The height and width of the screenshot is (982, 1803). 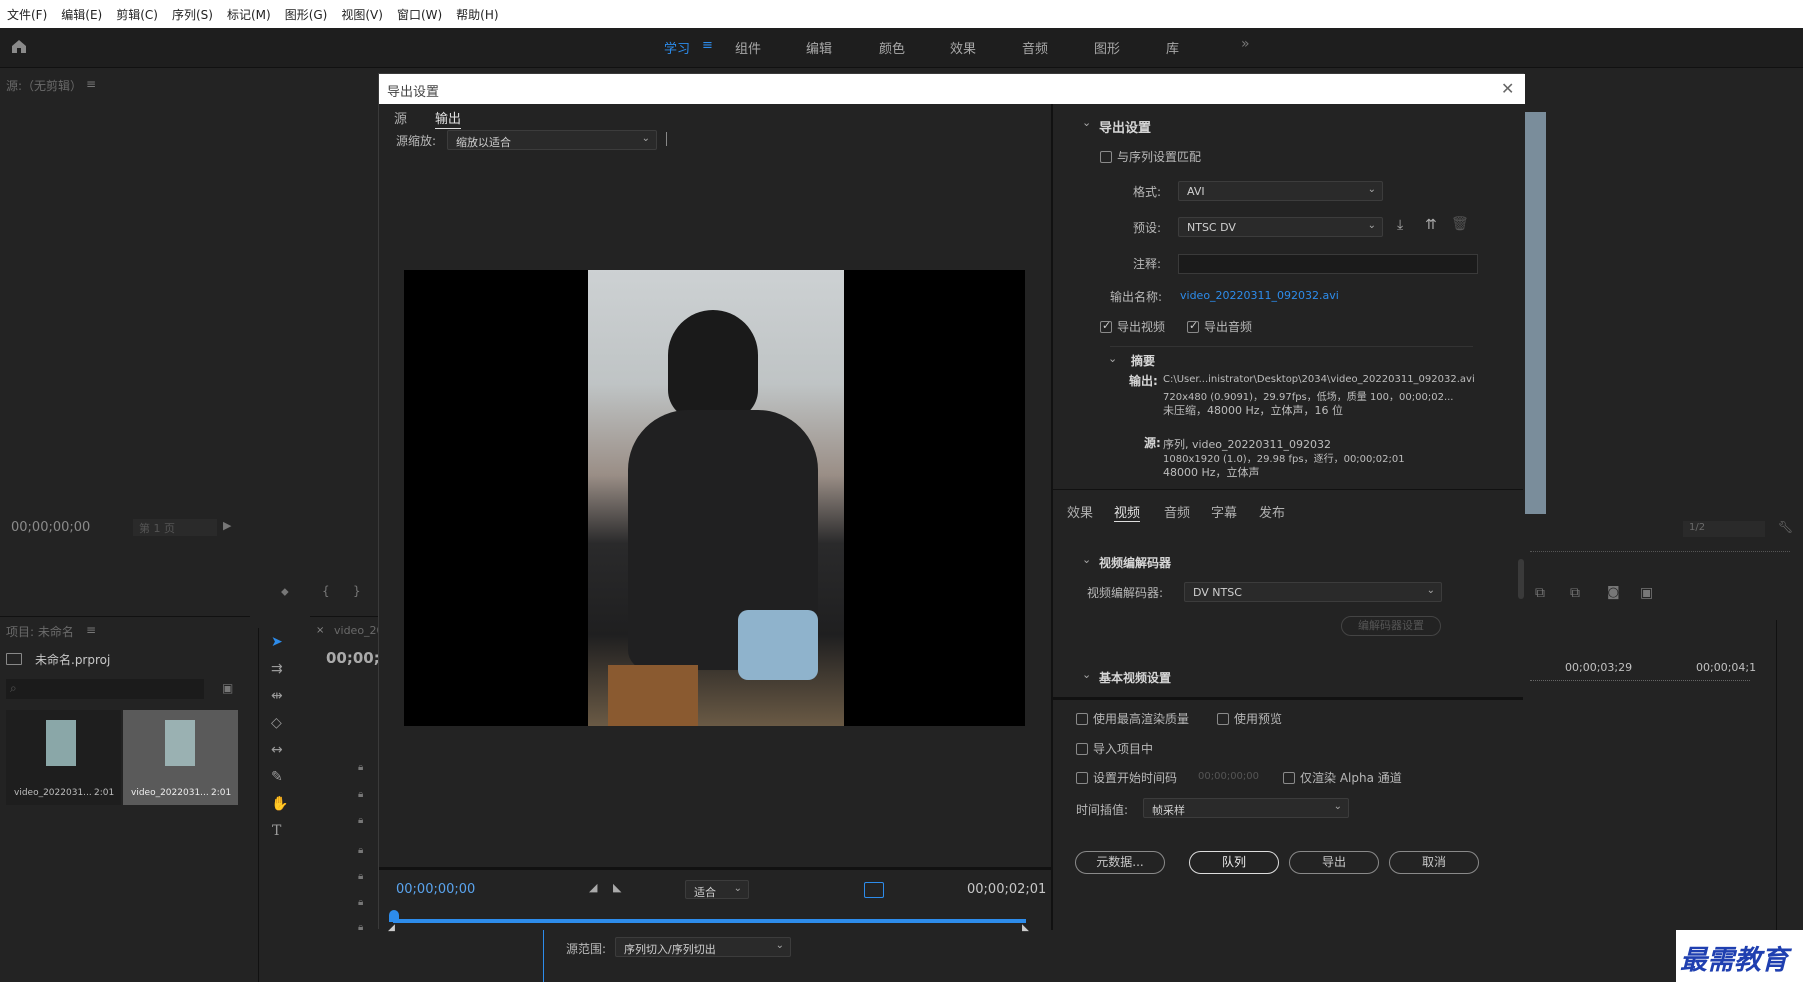 I want to click on use-preview-checkbox: 使用预览, so click(x=1249, y=718).